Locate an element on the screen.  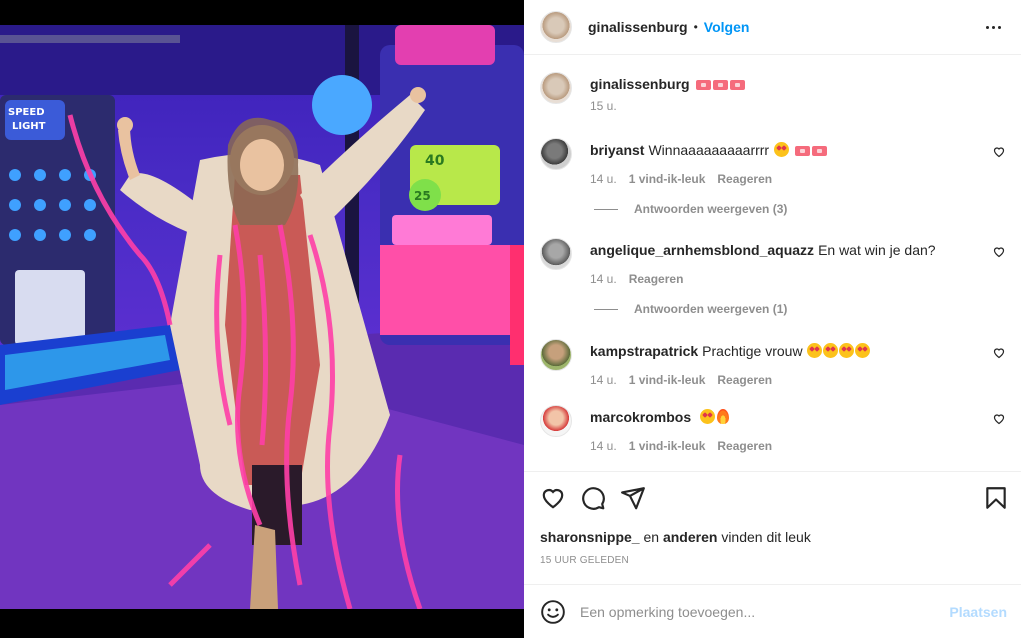
svg-text: 40 is located at coordinates (435, 161).